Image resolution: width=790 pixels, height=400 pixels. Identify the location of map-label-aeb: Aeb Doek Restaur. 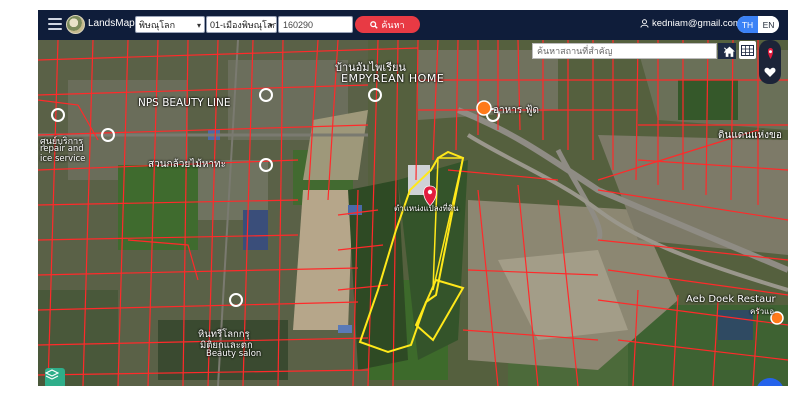
(731, 299).